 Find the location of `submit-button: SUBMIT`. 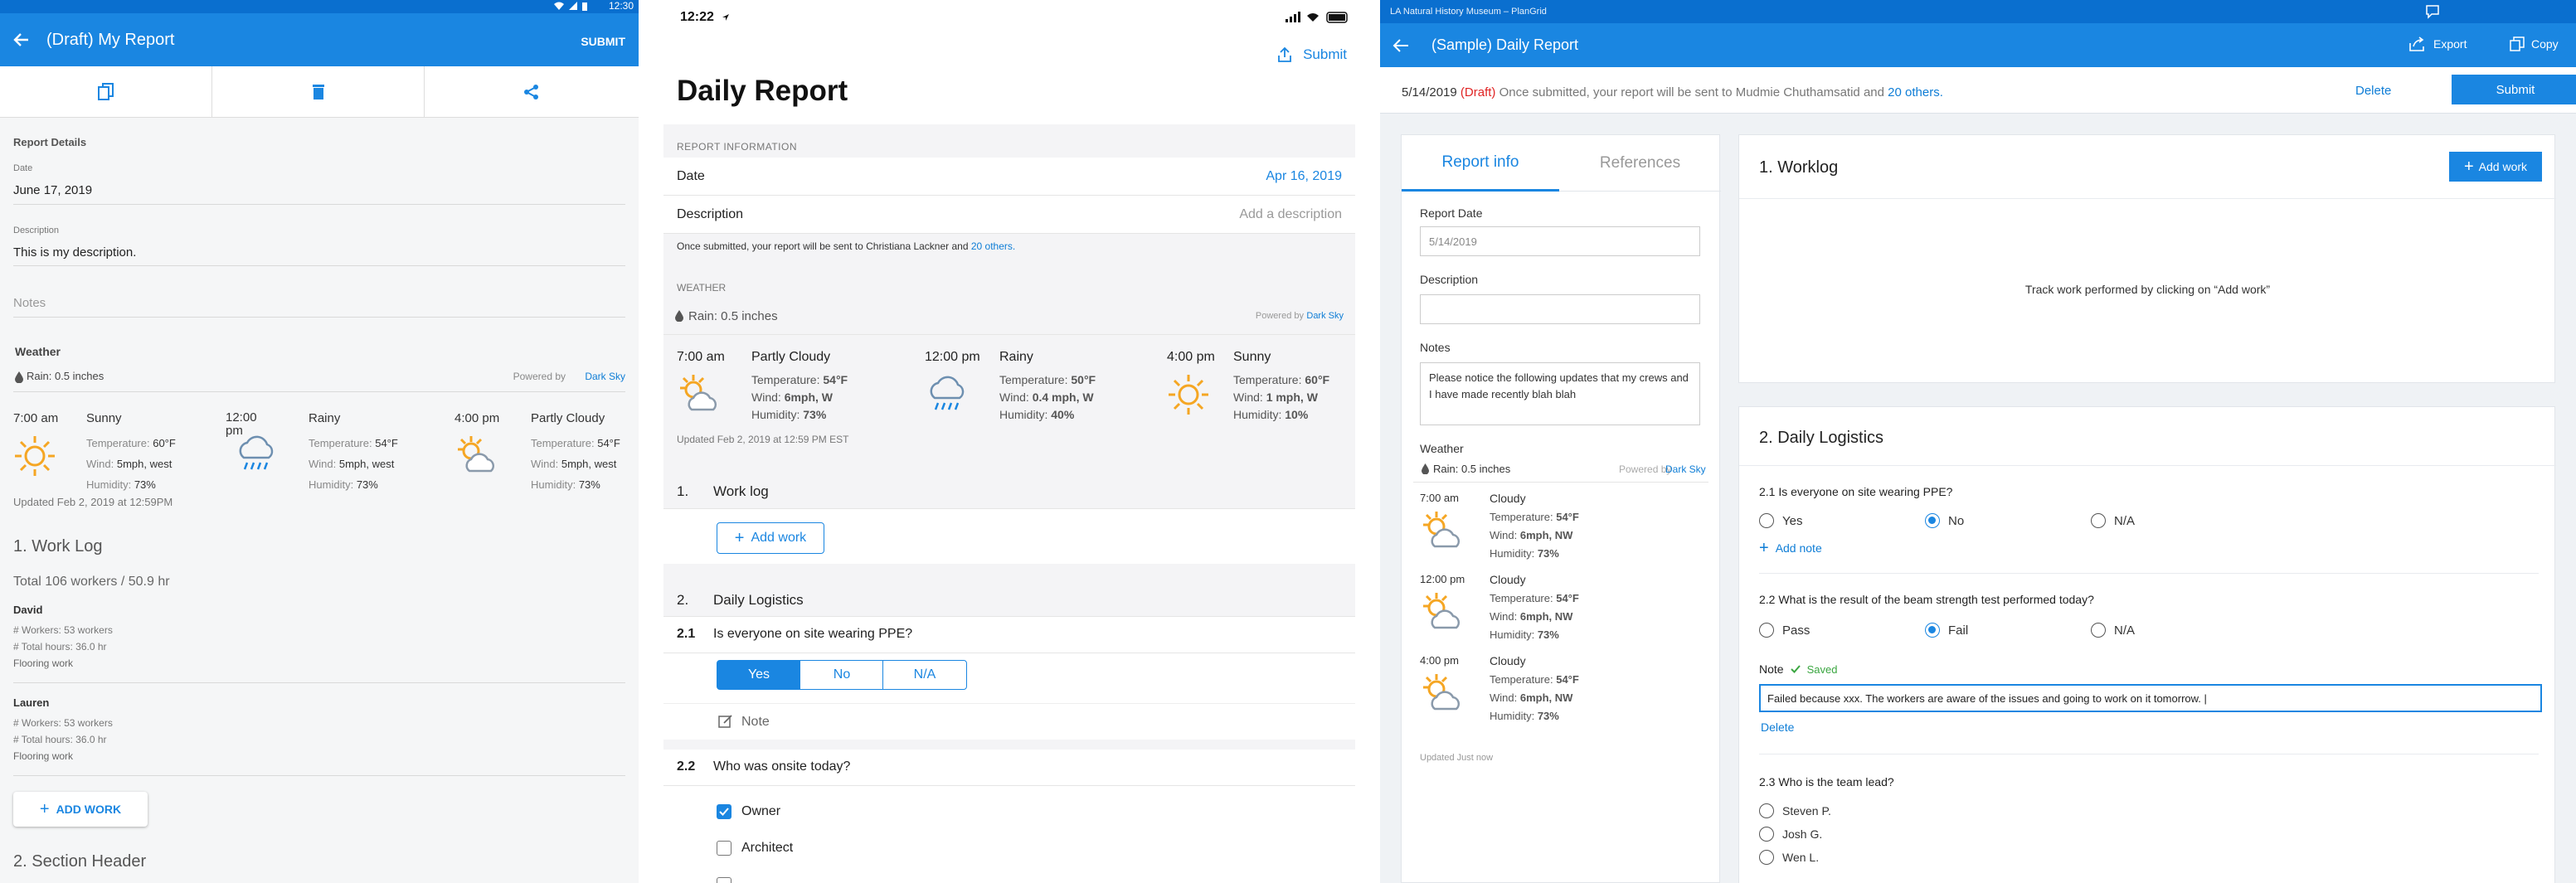

submit-button: SUBMIT is located at coordinates (603, 41).